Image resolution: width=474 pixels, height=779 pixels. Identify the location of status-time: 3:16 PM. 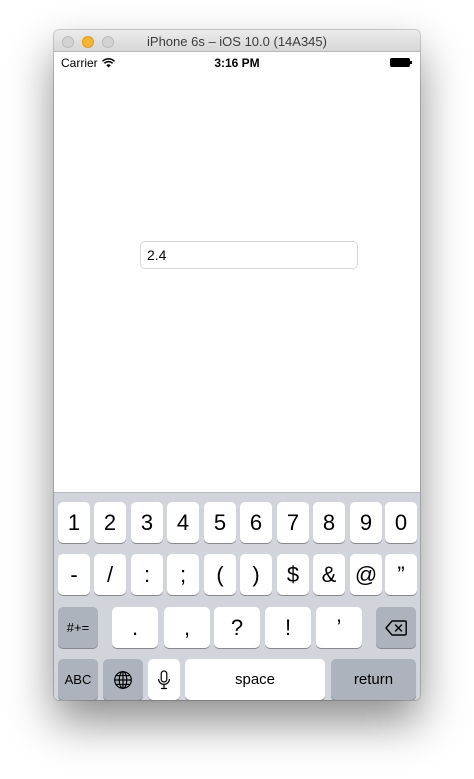
(237, 63).